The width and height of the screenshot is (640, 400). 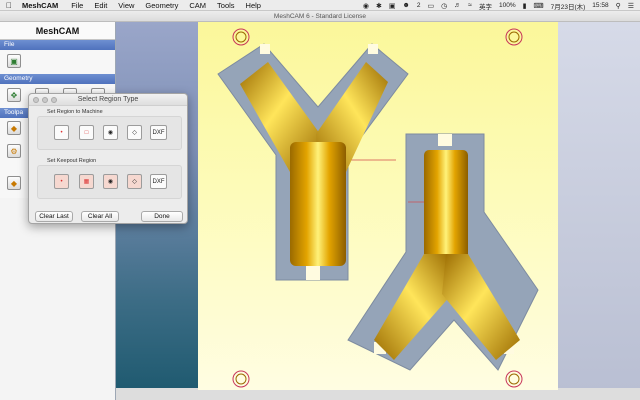 I want to click on menu-tools: Tools, so click(x=226, y=5).